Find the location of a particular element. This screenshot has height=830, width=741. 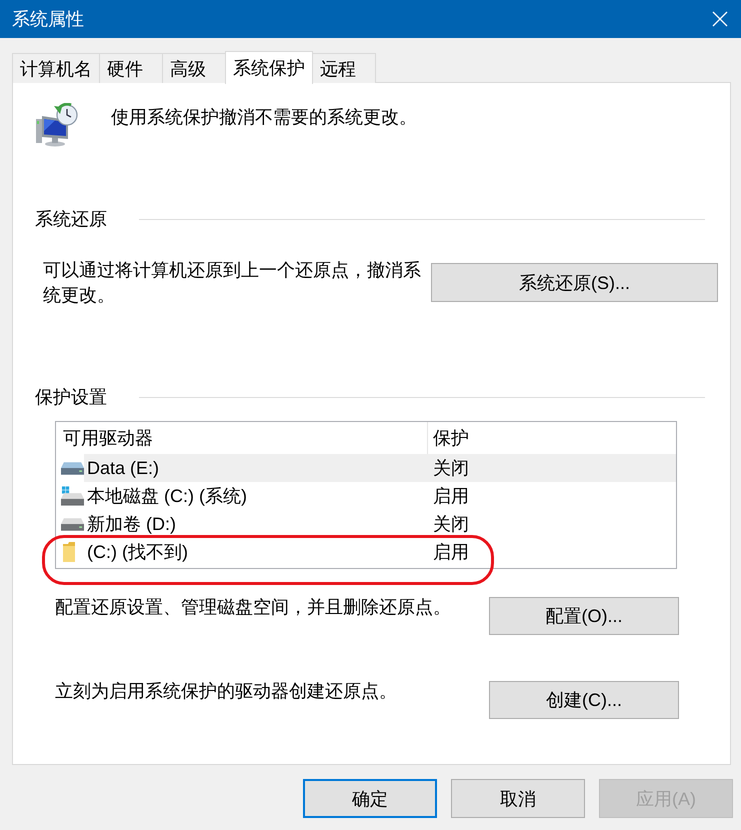

list-row: Data (E:) 关闭 is located at coordinates (380, 468).